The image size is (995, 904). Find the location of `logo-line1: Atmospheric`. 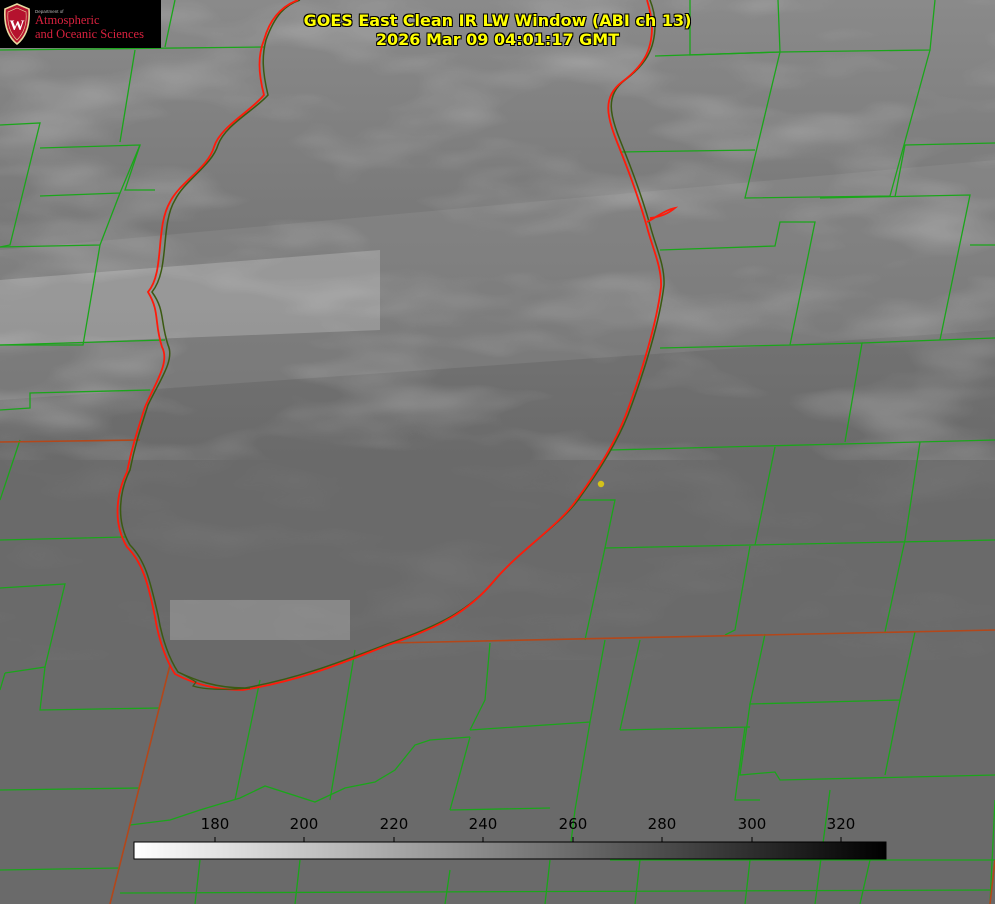

logo-line1: Atmospheric is located at coordinates (67, 20).